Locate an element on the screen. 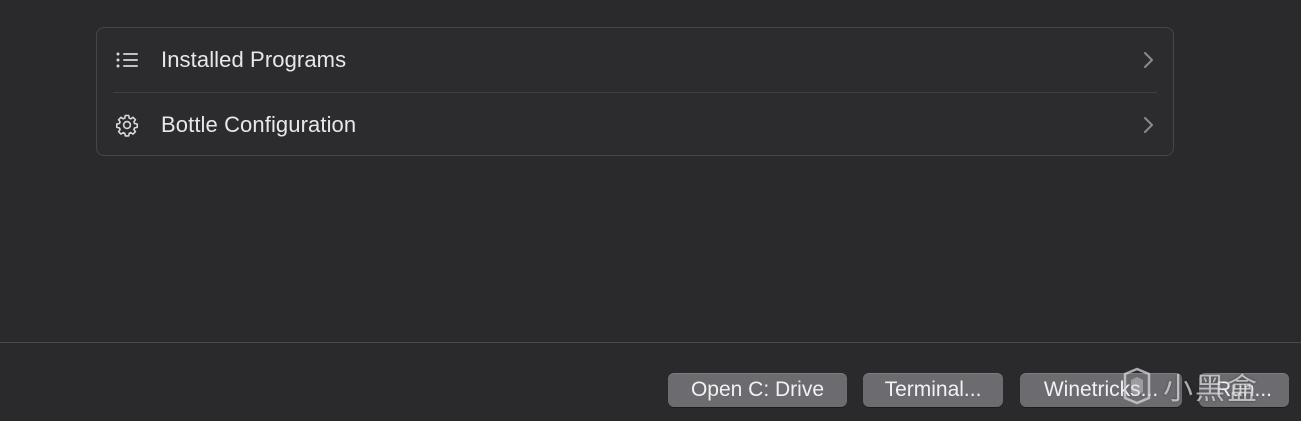 The height and width of the screenshot is (421, 1301). installed-programs-row: Installed Programs is located at coordinates (635, 60).